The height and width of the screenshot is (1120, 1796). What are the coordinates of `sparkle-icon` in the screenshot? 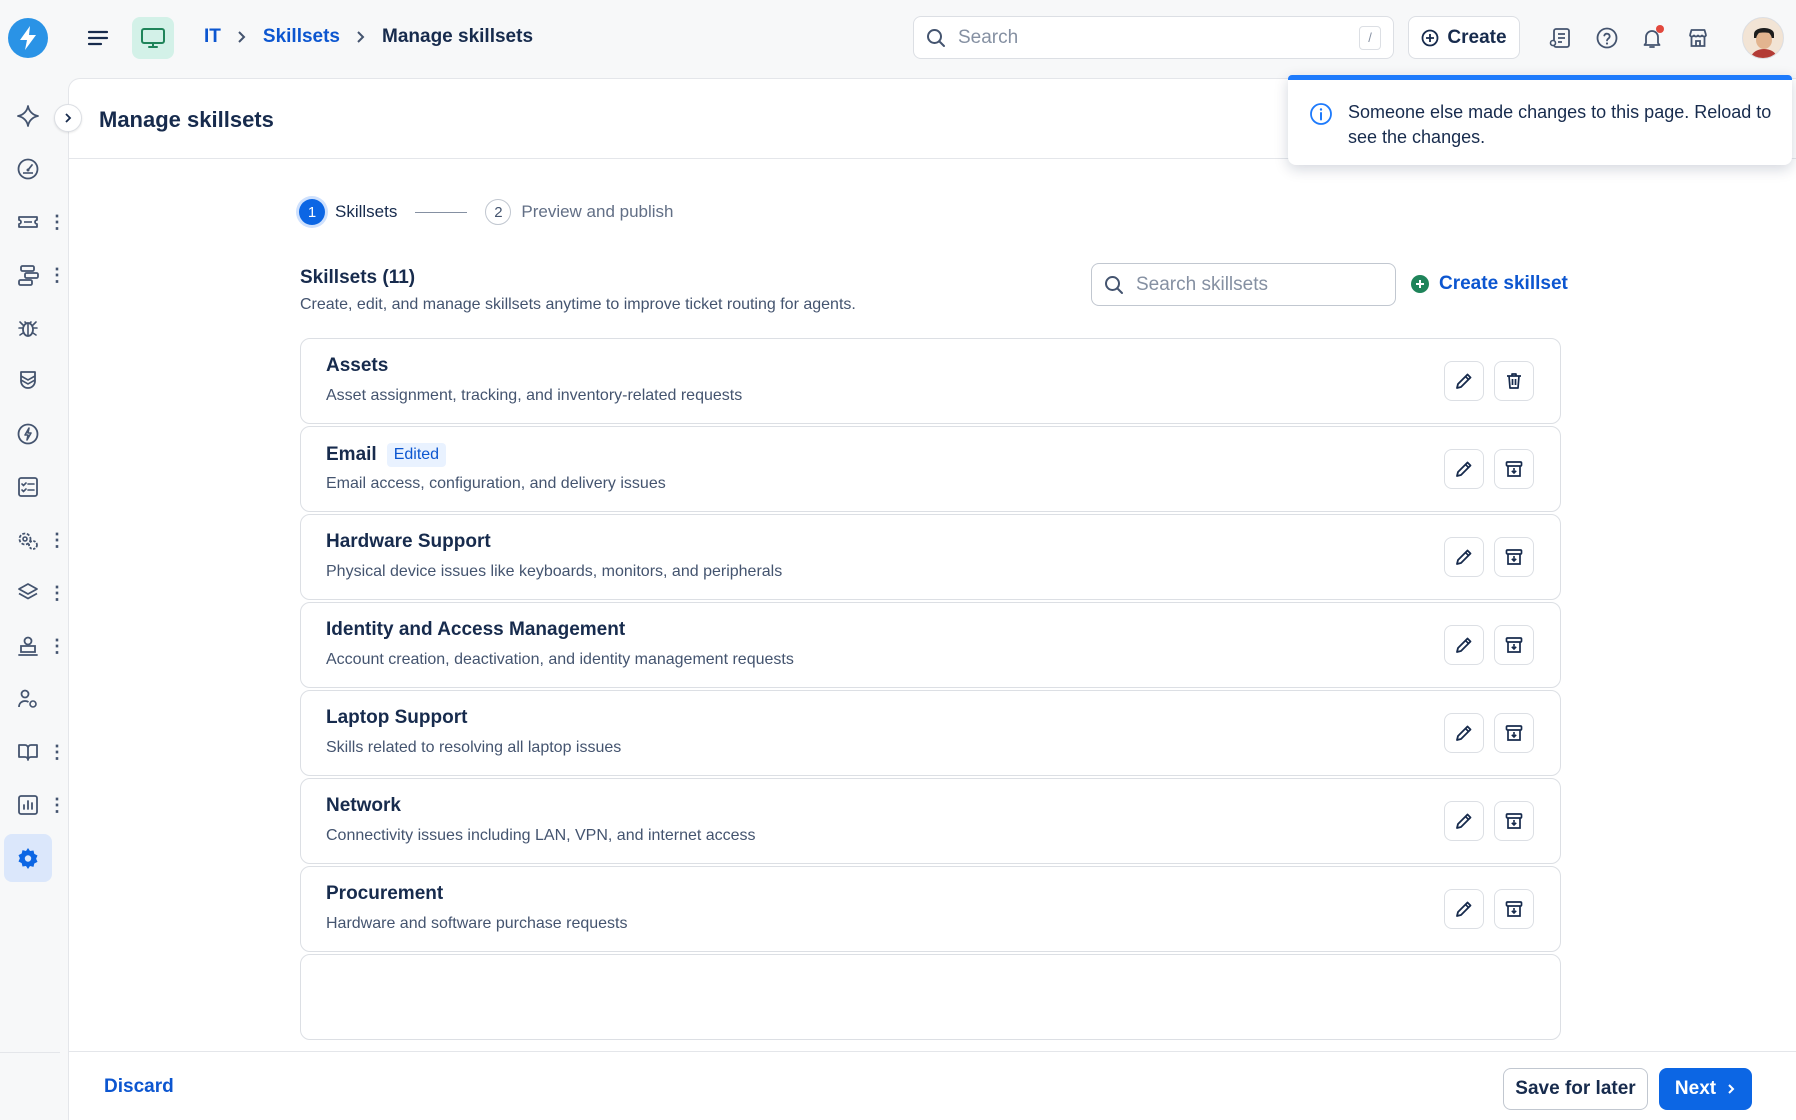 It's located at (28, 116).